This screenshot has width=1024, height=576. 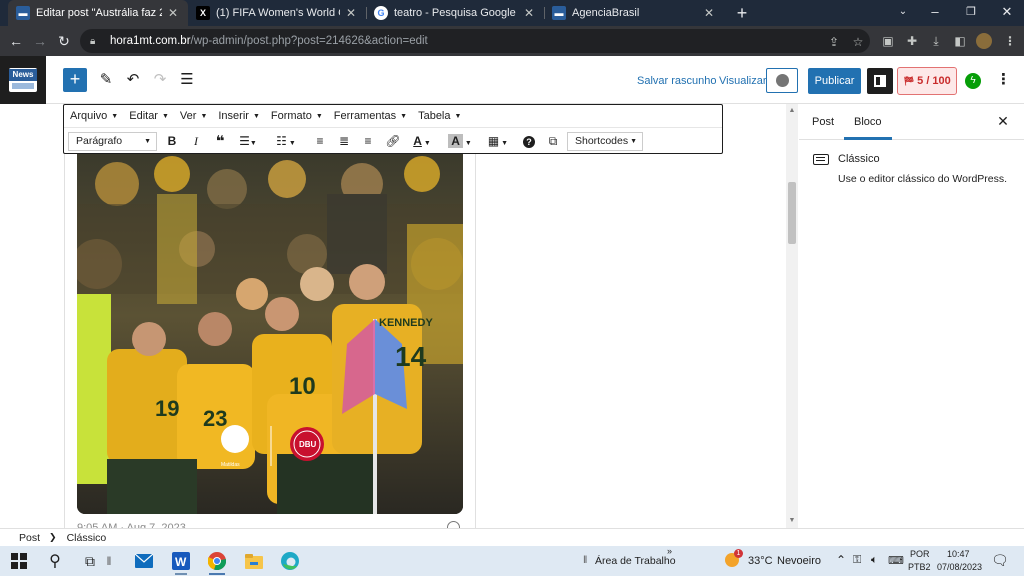 What do you see at coordinates (40, 41) in the screenshot?
I see `forward-arrow-icon: →` at bounding box center [40, 41].